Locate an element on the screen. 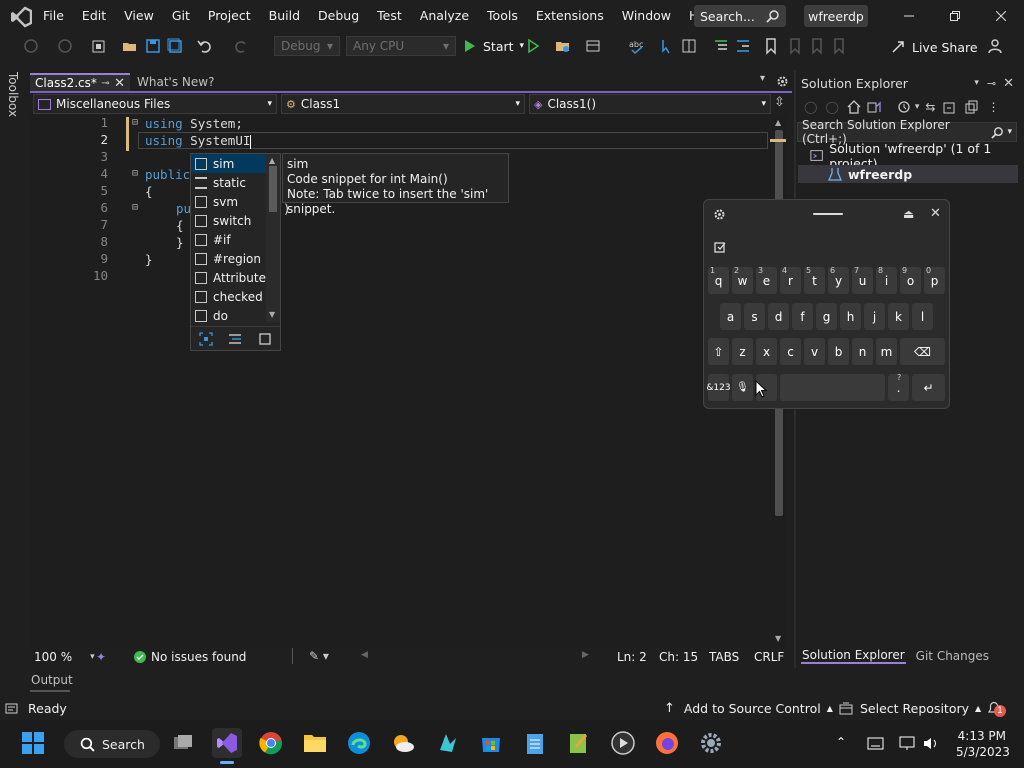  tree-item-project: wfreerdp is located at coordinates (870, 174).